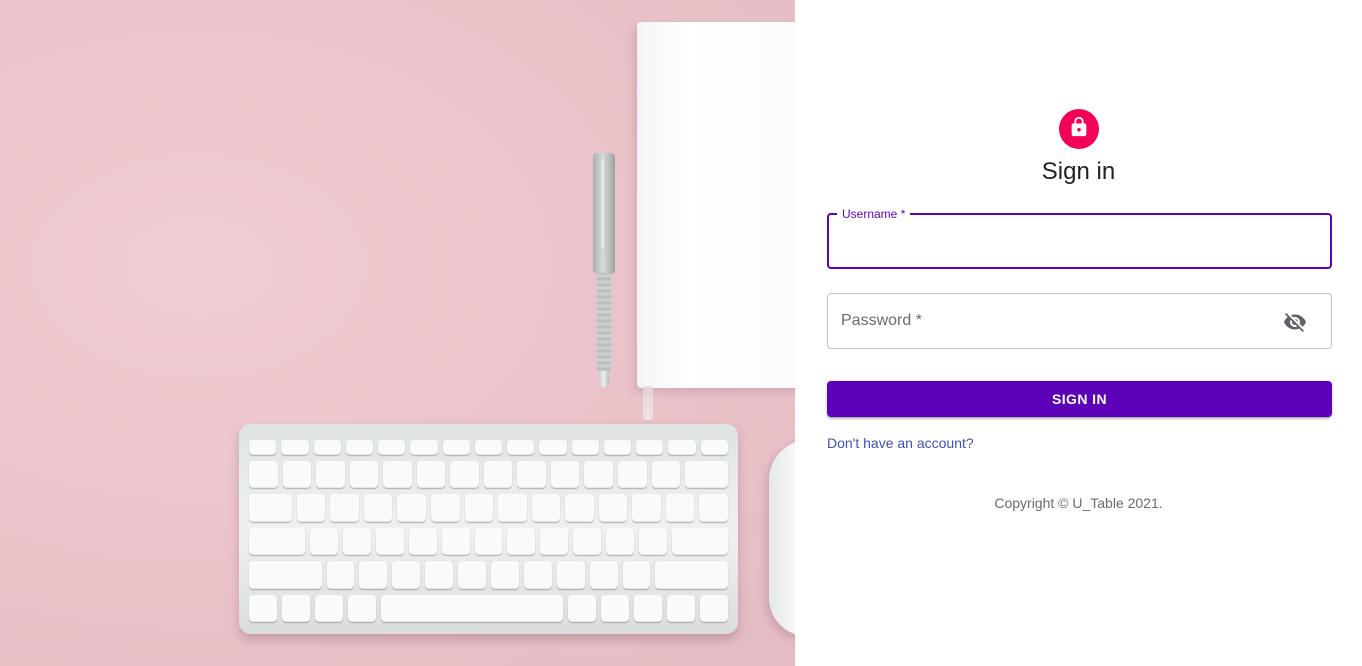  What do you see at coordinates (716, 205) in the screenshot?
I see `notebook-illustration` at bounding box center [716, 205].